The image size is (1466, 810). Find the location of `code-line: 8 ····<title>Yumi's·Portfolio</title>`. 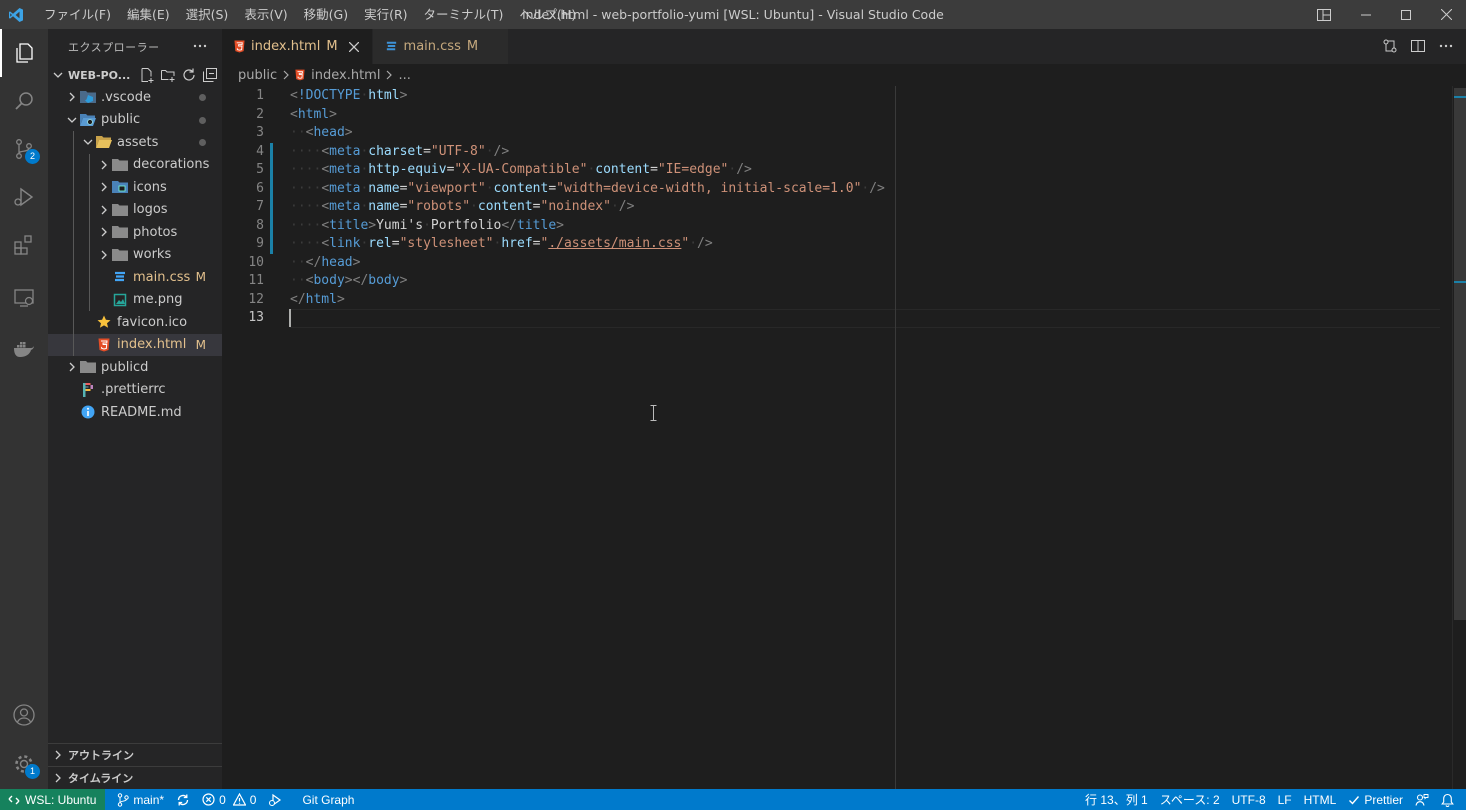

code-line: 8 ····<title>Yumi's·Portfolio</title> is located at coordinates (832, 226).